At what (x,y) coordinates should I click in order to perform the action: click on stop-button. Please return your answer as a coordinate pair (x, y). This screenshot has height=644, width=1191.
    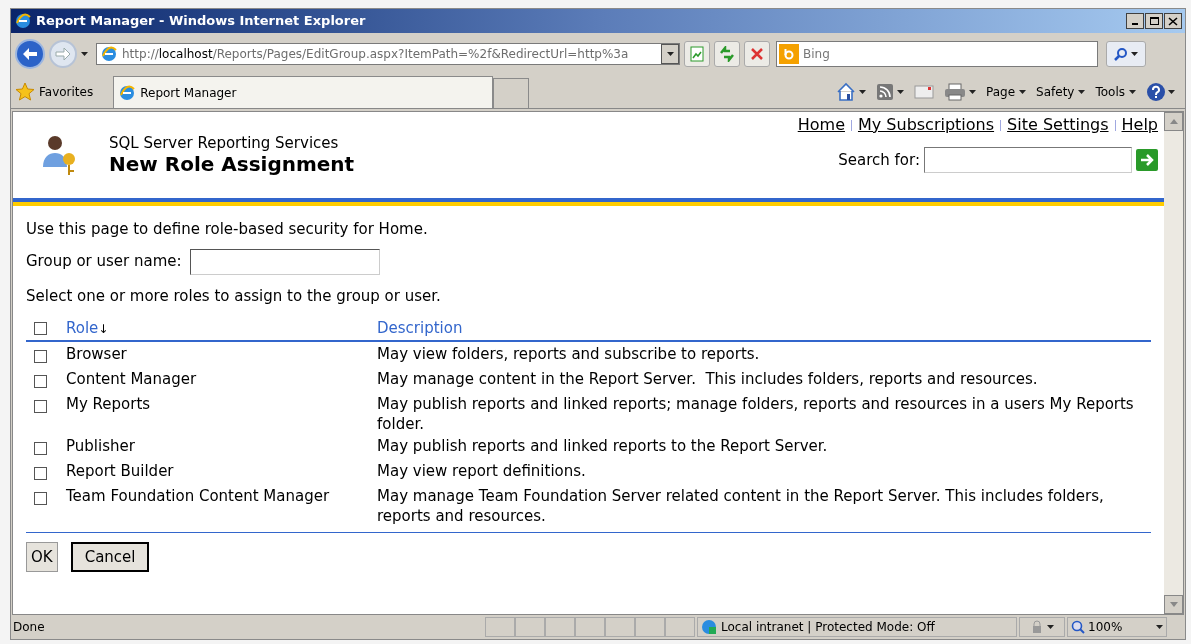
    Looking at the image, I should click on (757, 54).